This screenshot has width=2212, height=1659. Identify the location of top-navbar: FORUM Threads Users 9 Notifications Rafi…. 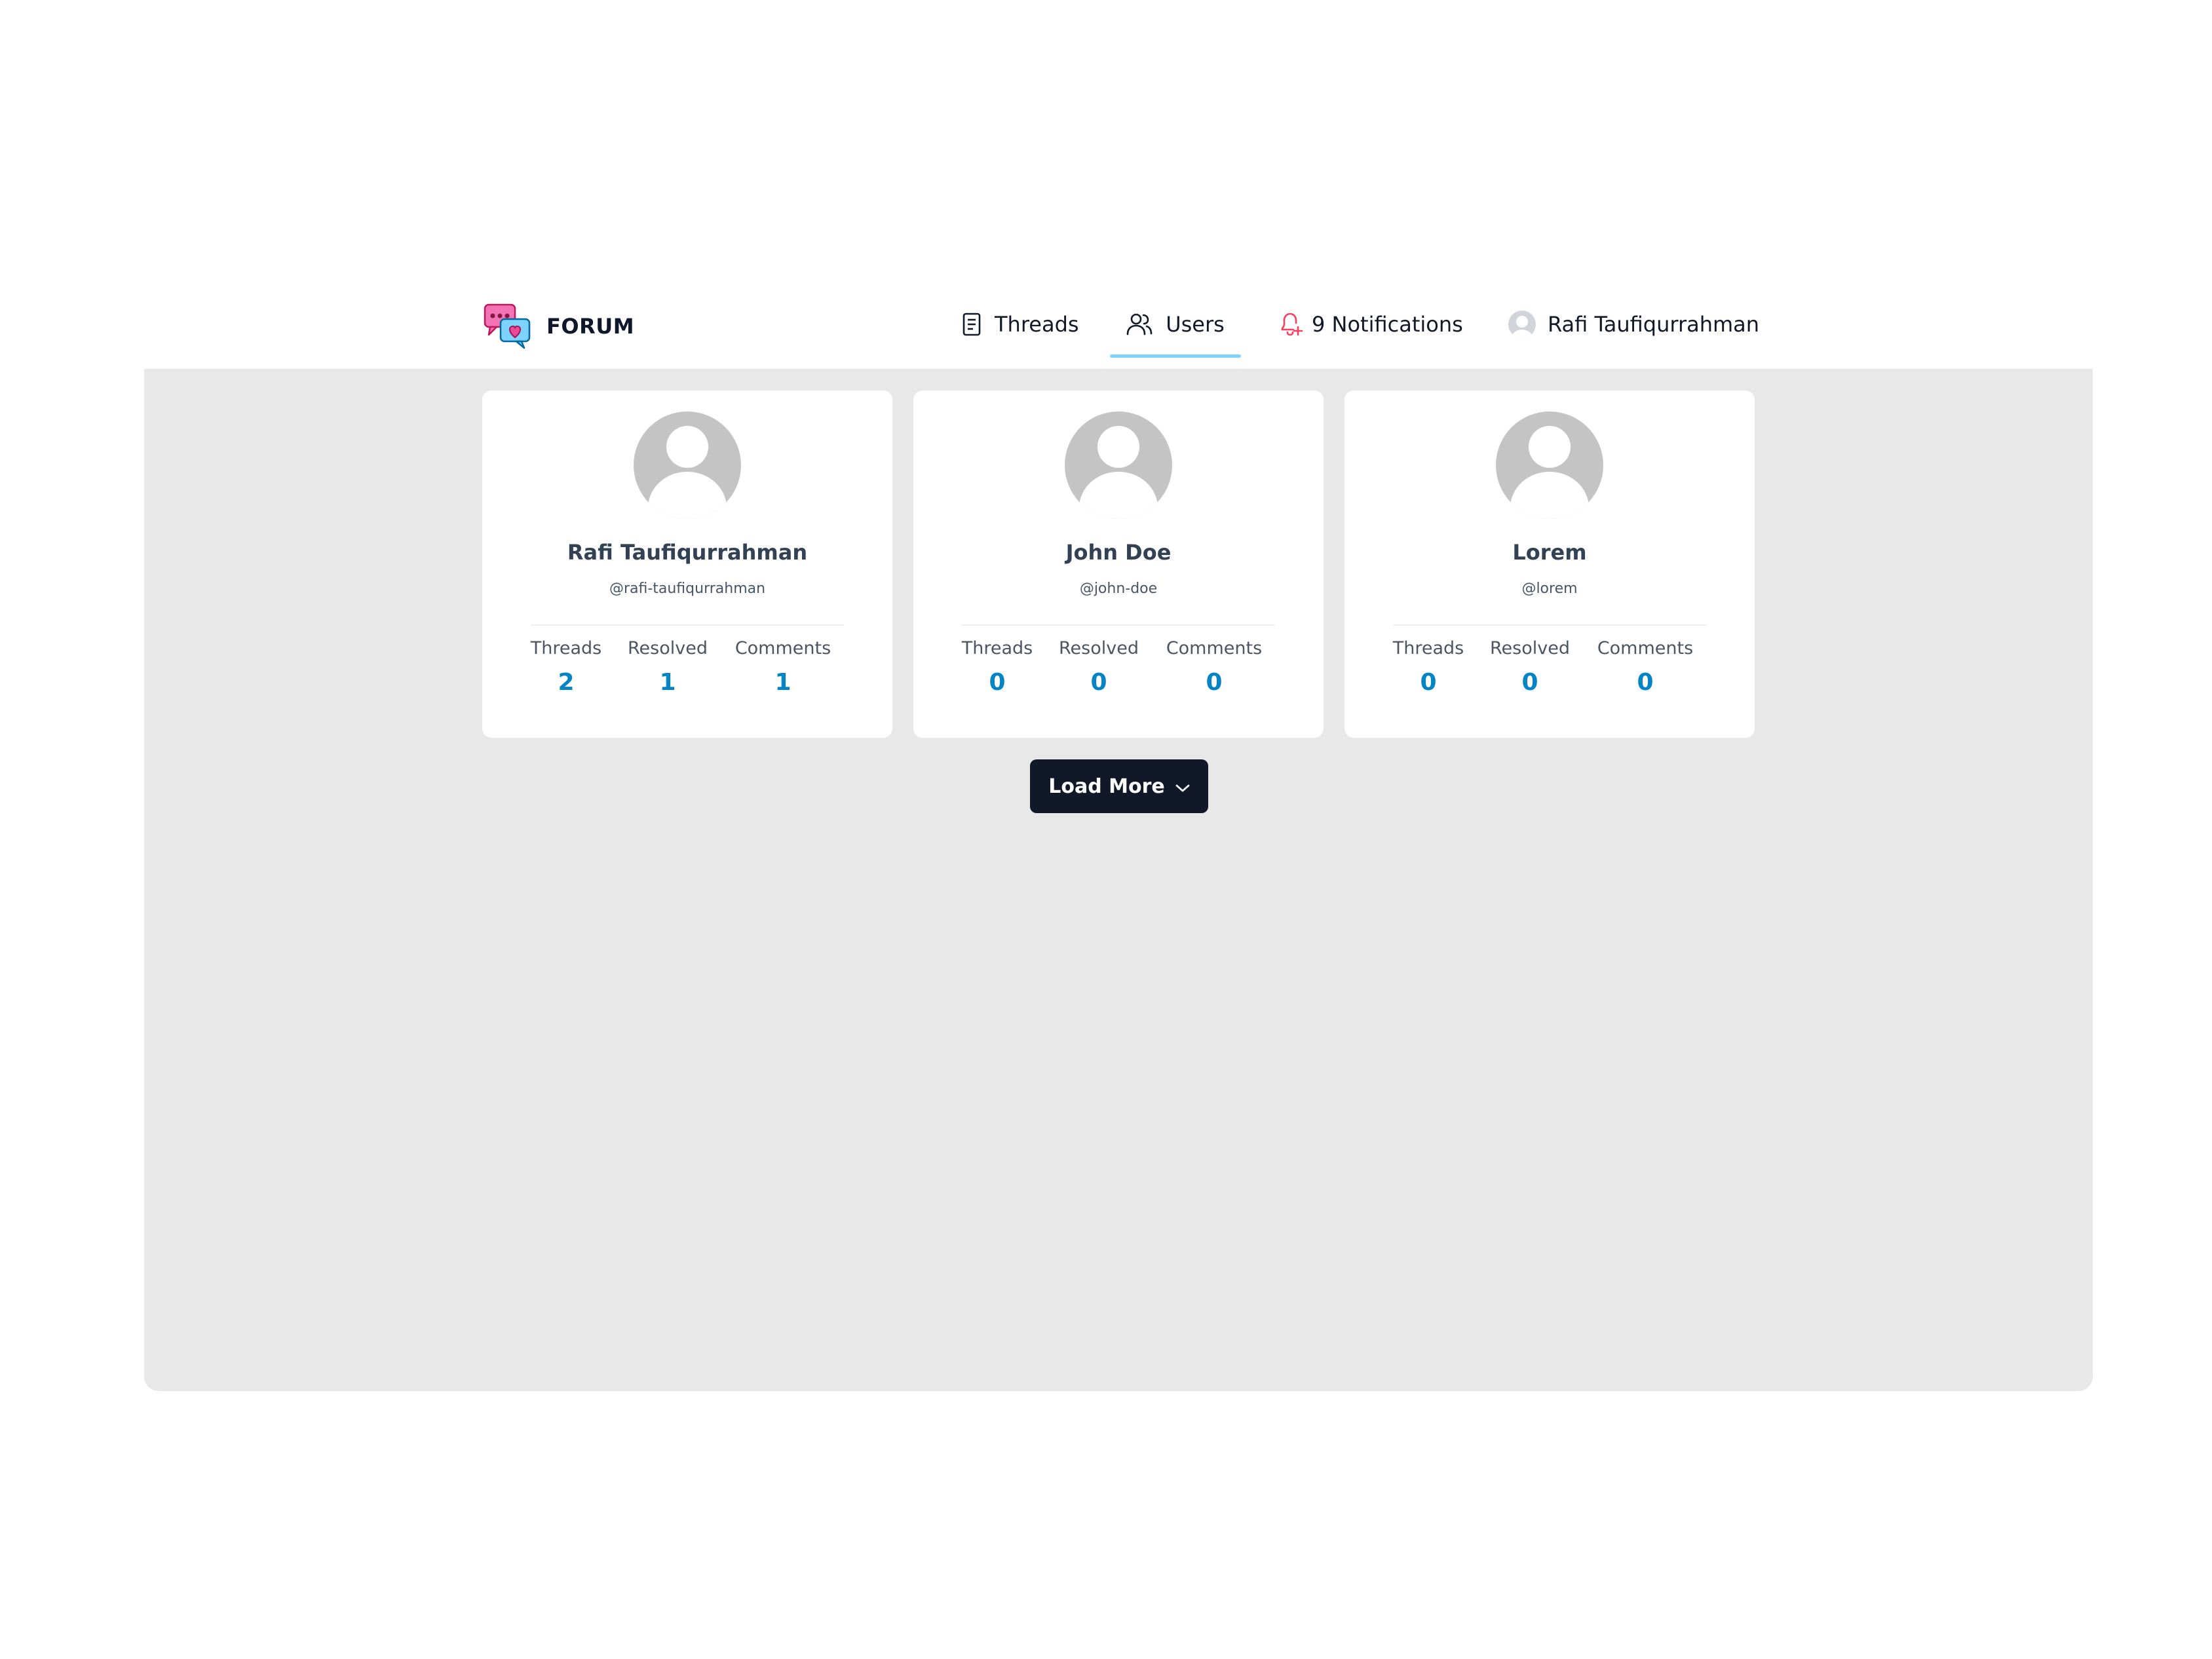
(1106, 331).